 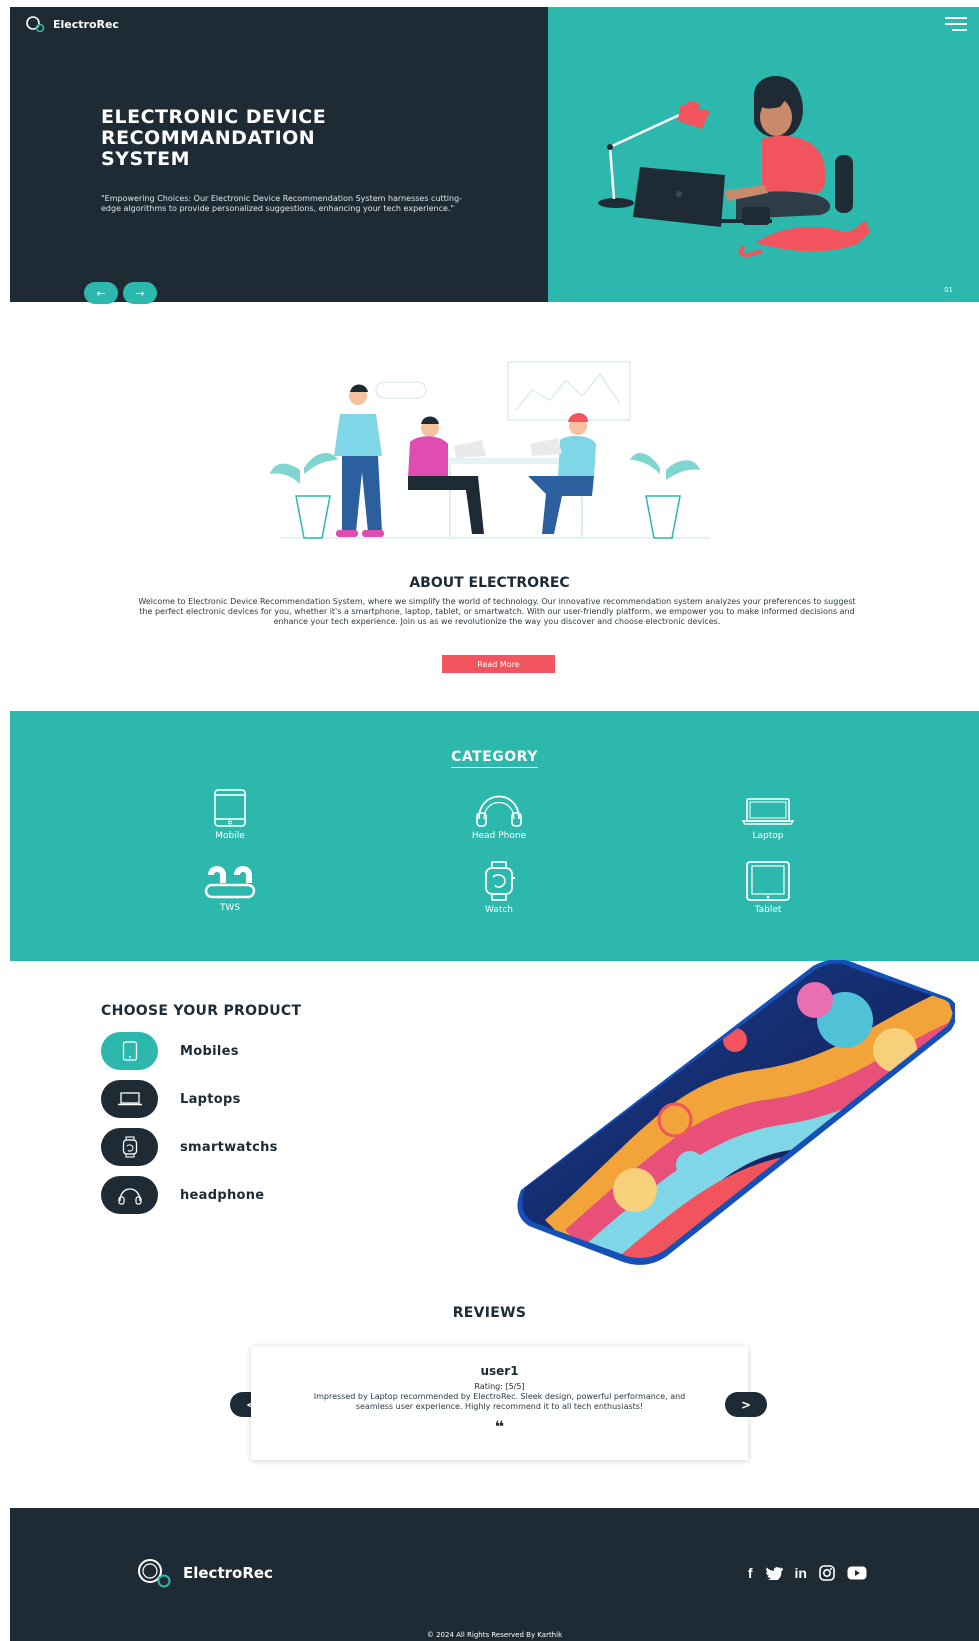 I want to click on category-title-text: CATEGORY, so click(x=494, y=758).